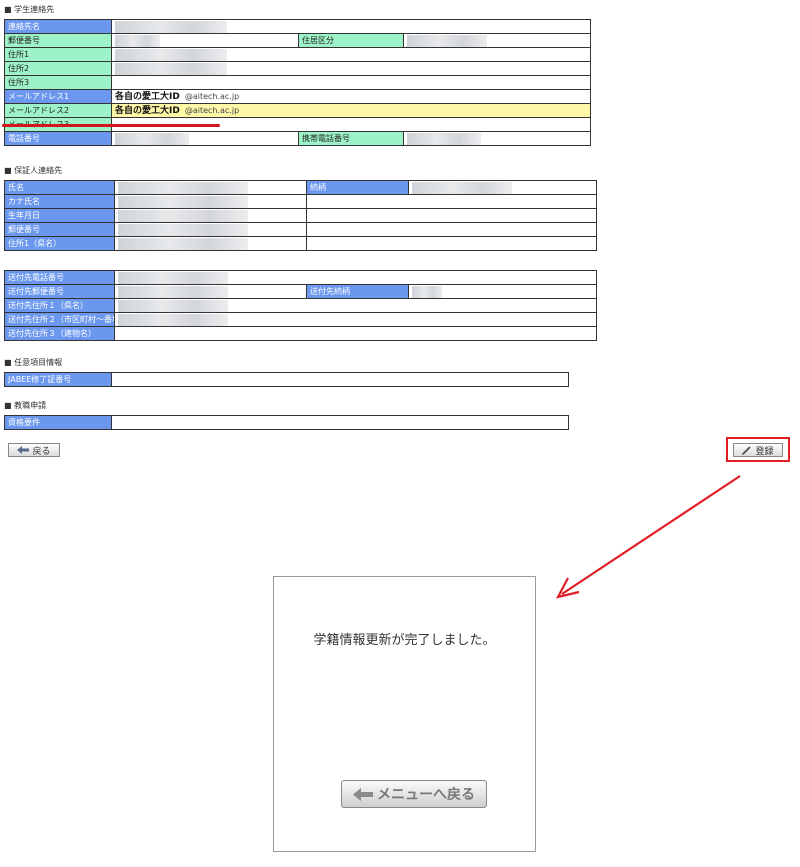  What do you see at coordinates (363, 794) in the screenshot?
I see `arrow-left-icon` at bounding box center [363, 794].